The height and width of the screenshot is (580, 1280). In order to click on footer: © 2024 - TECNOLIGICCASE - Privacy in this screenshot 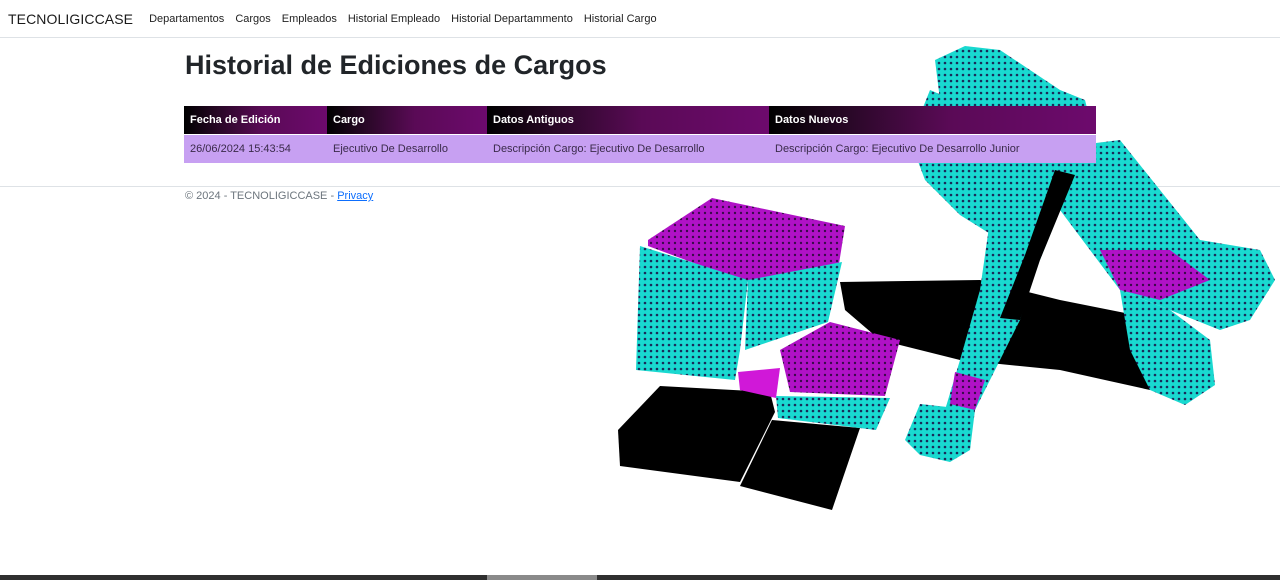, I will do `click(279, 196)`.